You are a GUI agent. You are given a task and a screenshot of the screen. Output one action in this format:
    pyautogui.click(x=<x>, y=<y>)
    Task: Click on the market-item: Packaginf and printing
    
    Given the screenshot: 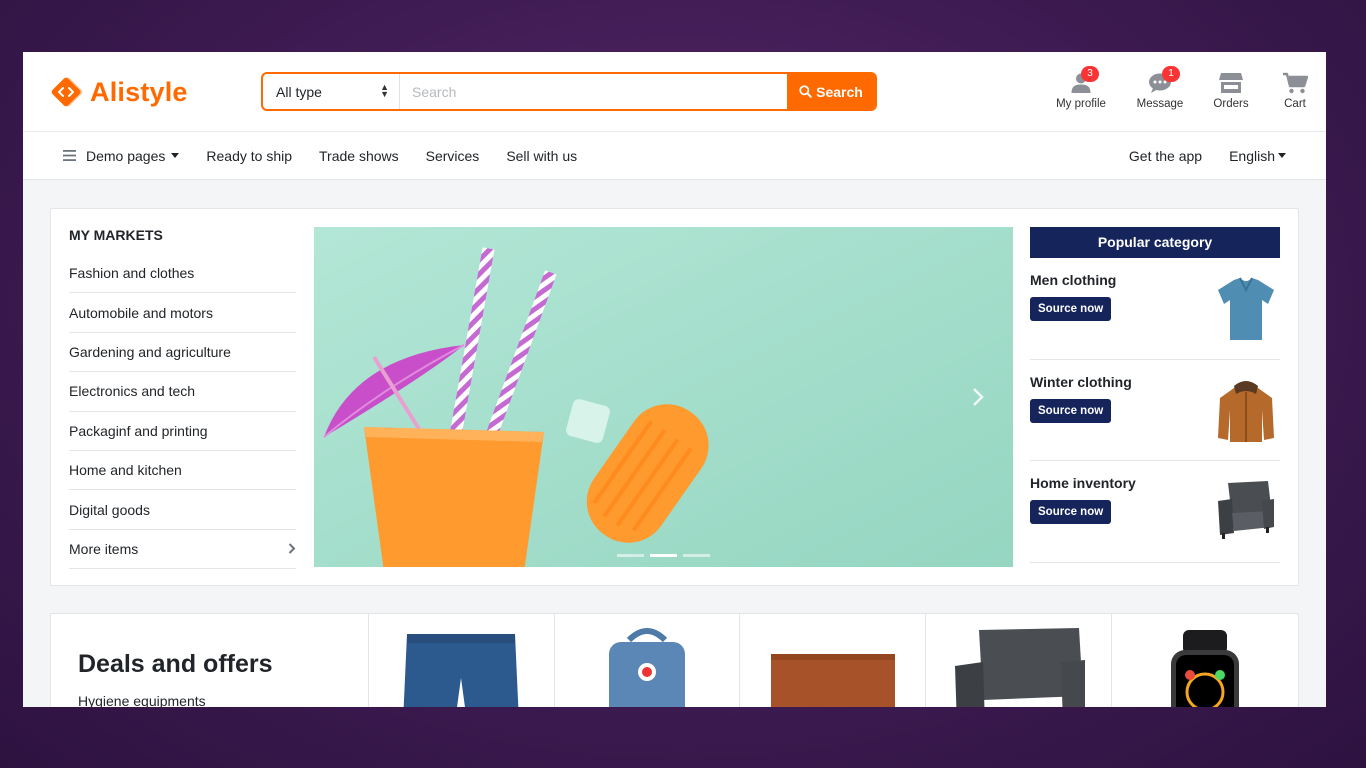 What is the action you would take?
    pyautogui.click(x=182, y=431)
    